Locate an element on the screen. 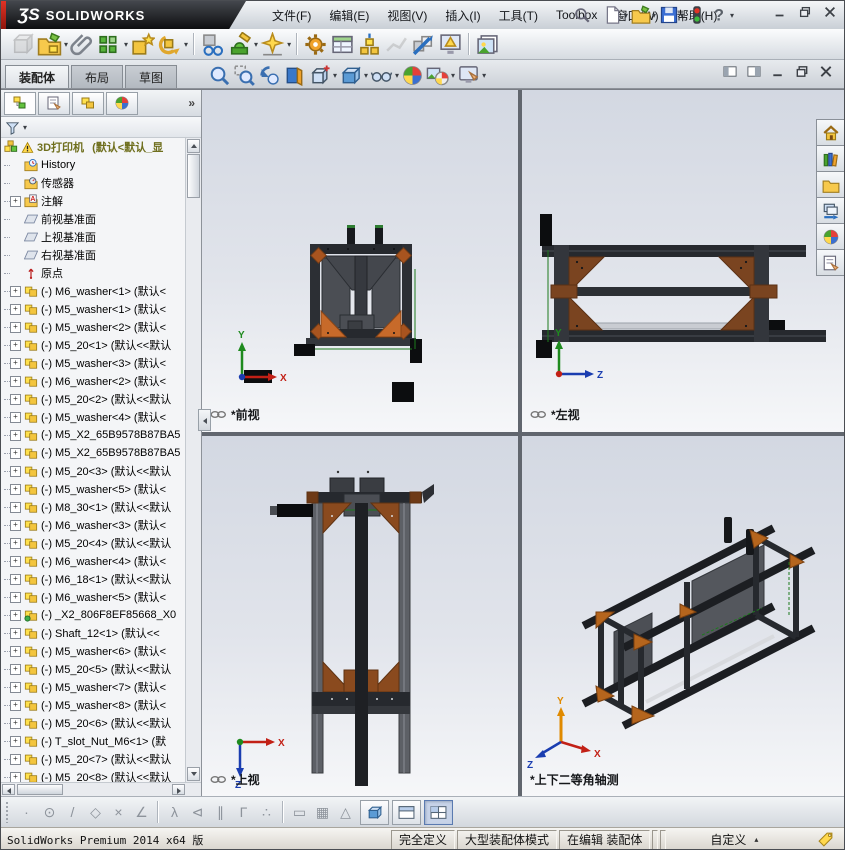 The height and width of the screenshot is (850, 845). tree-item: 右视基准面 is located at coordinates (93, 255).